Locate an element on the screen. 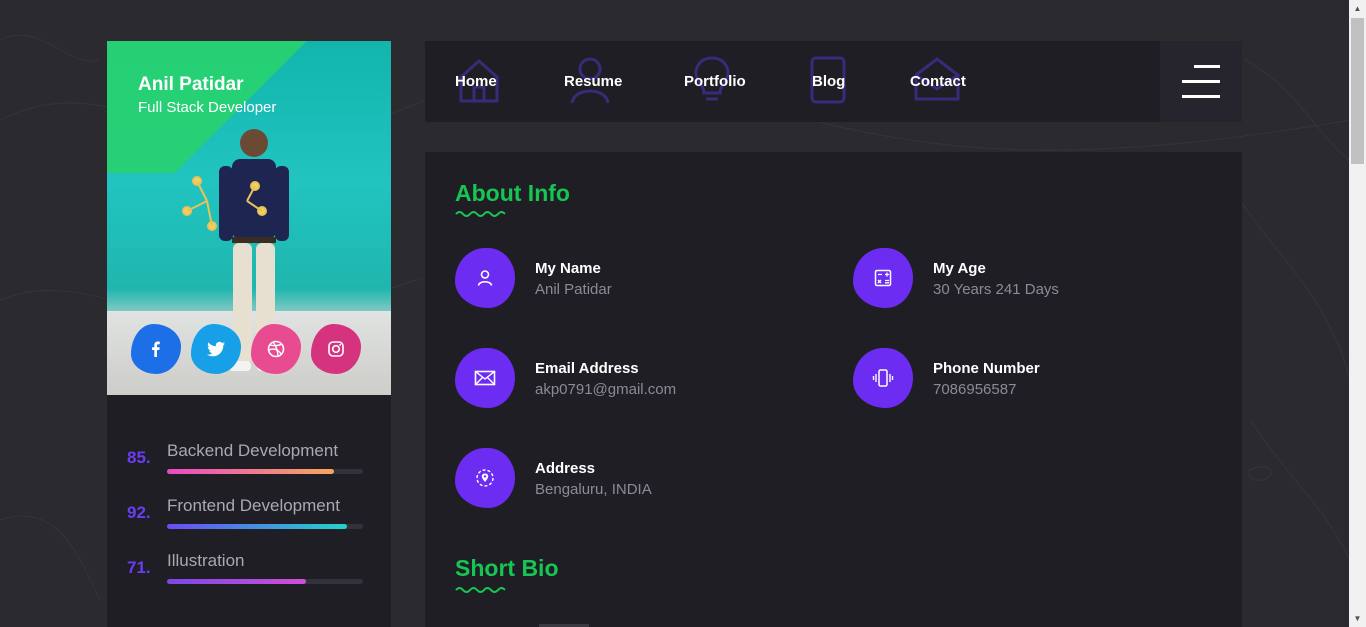 This screenshot has width=1366, height=627. profile-role: Full Stack Developer is located at coordinates (207, 107).